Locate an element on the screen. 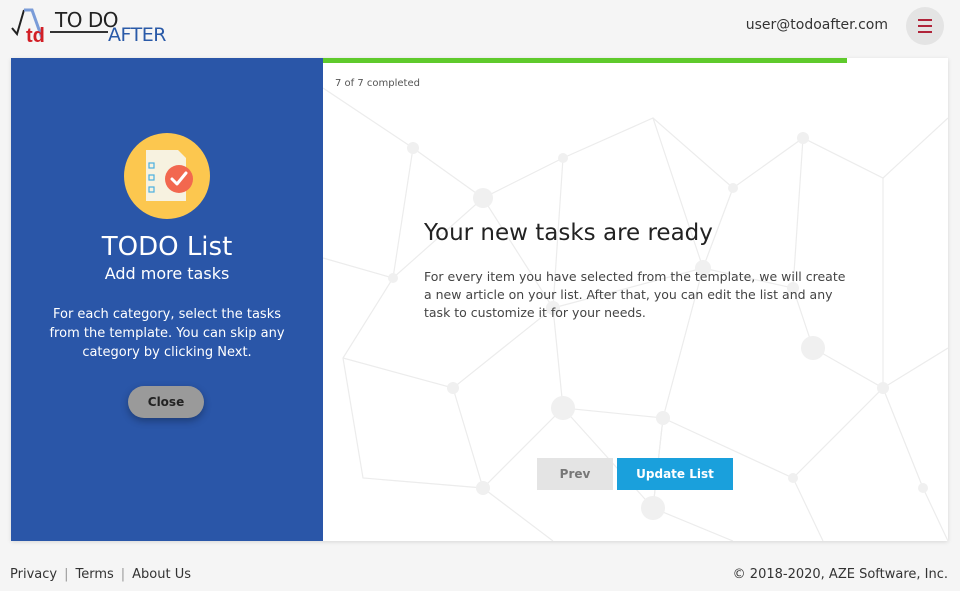 The width and height of the screenshot is (960, 591). prev-button: Prev is located at coordinates (575, 474).